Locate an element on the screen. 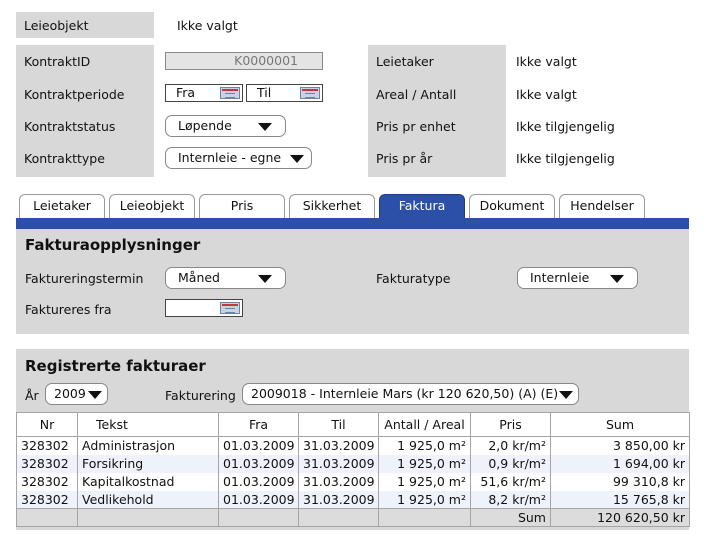 The image size is (707, 545). faktureringstermin-value: Måned is located at coordinates (199, 277).